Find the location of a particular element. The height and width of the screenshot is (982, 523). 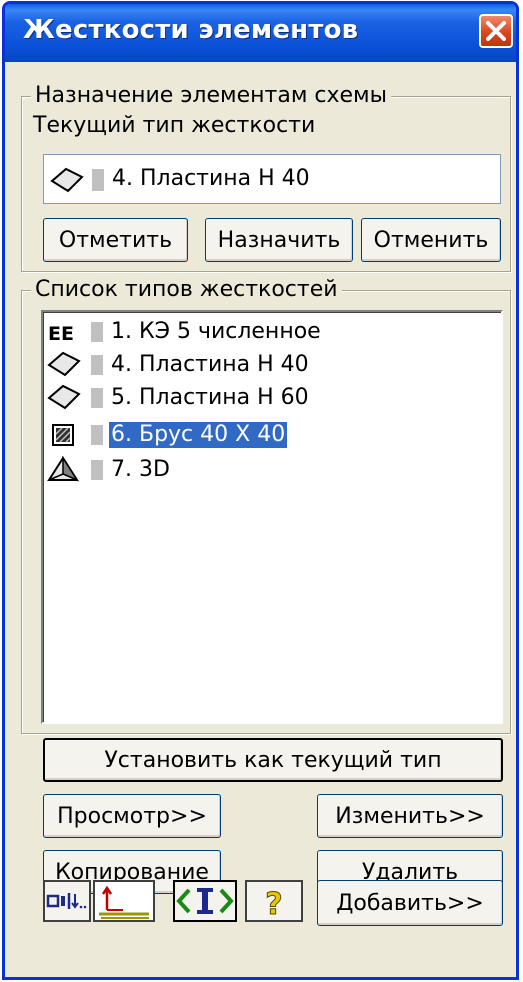

assign-group-legend: Назначение элементам схемы is located at coordinates (211, 96).